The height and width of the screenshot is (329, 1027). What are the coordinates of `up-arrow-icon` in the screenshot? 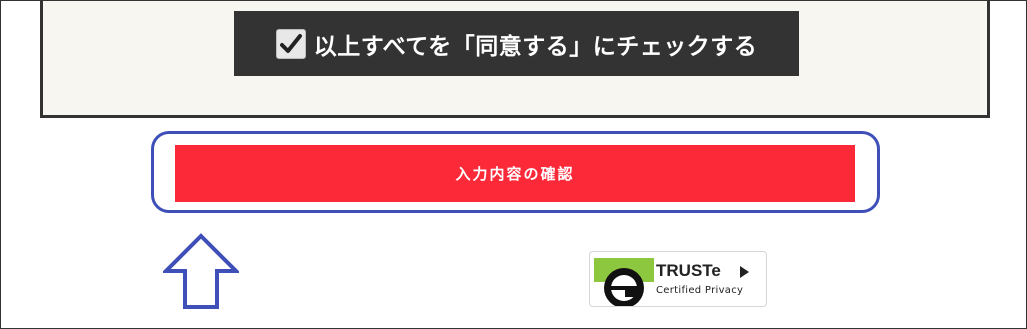 It's located at (201, 271).